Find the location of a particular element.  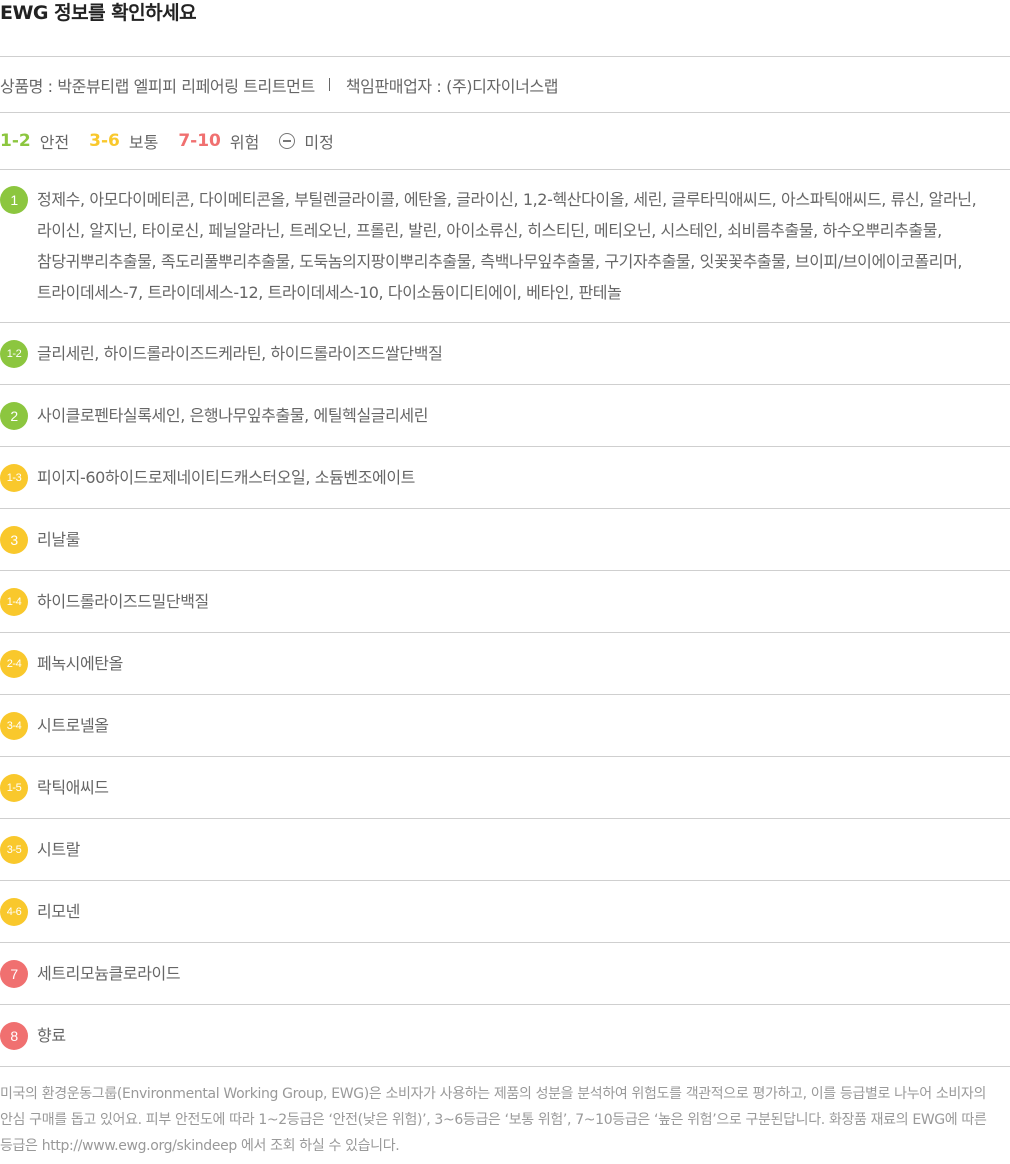

legend-range-risky: 7-10 is located at coordinates (199, 141).